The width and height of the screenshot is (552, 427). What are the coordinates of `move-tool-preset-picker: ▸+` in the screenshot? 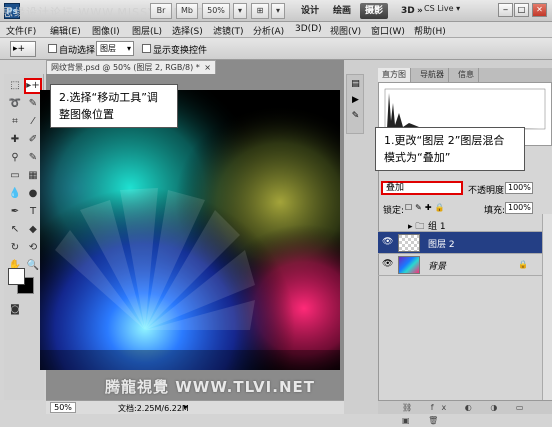 It's located at (23, 49).